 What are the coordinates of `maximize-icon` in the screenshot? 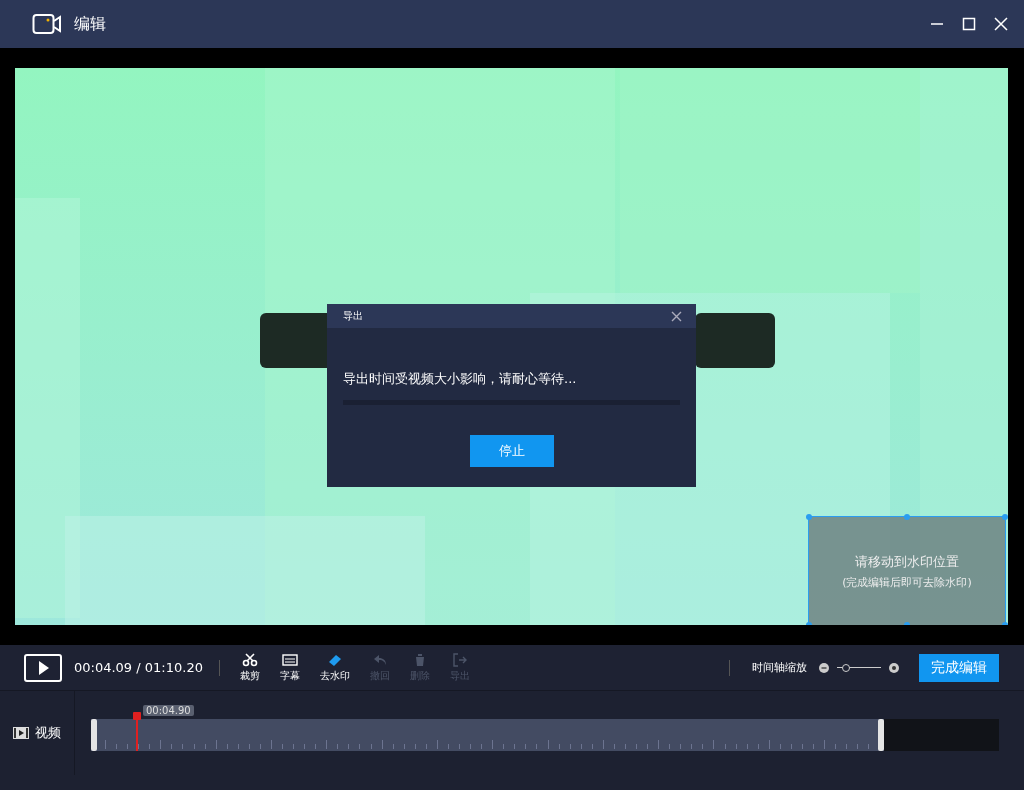 It's located at (969, 24).